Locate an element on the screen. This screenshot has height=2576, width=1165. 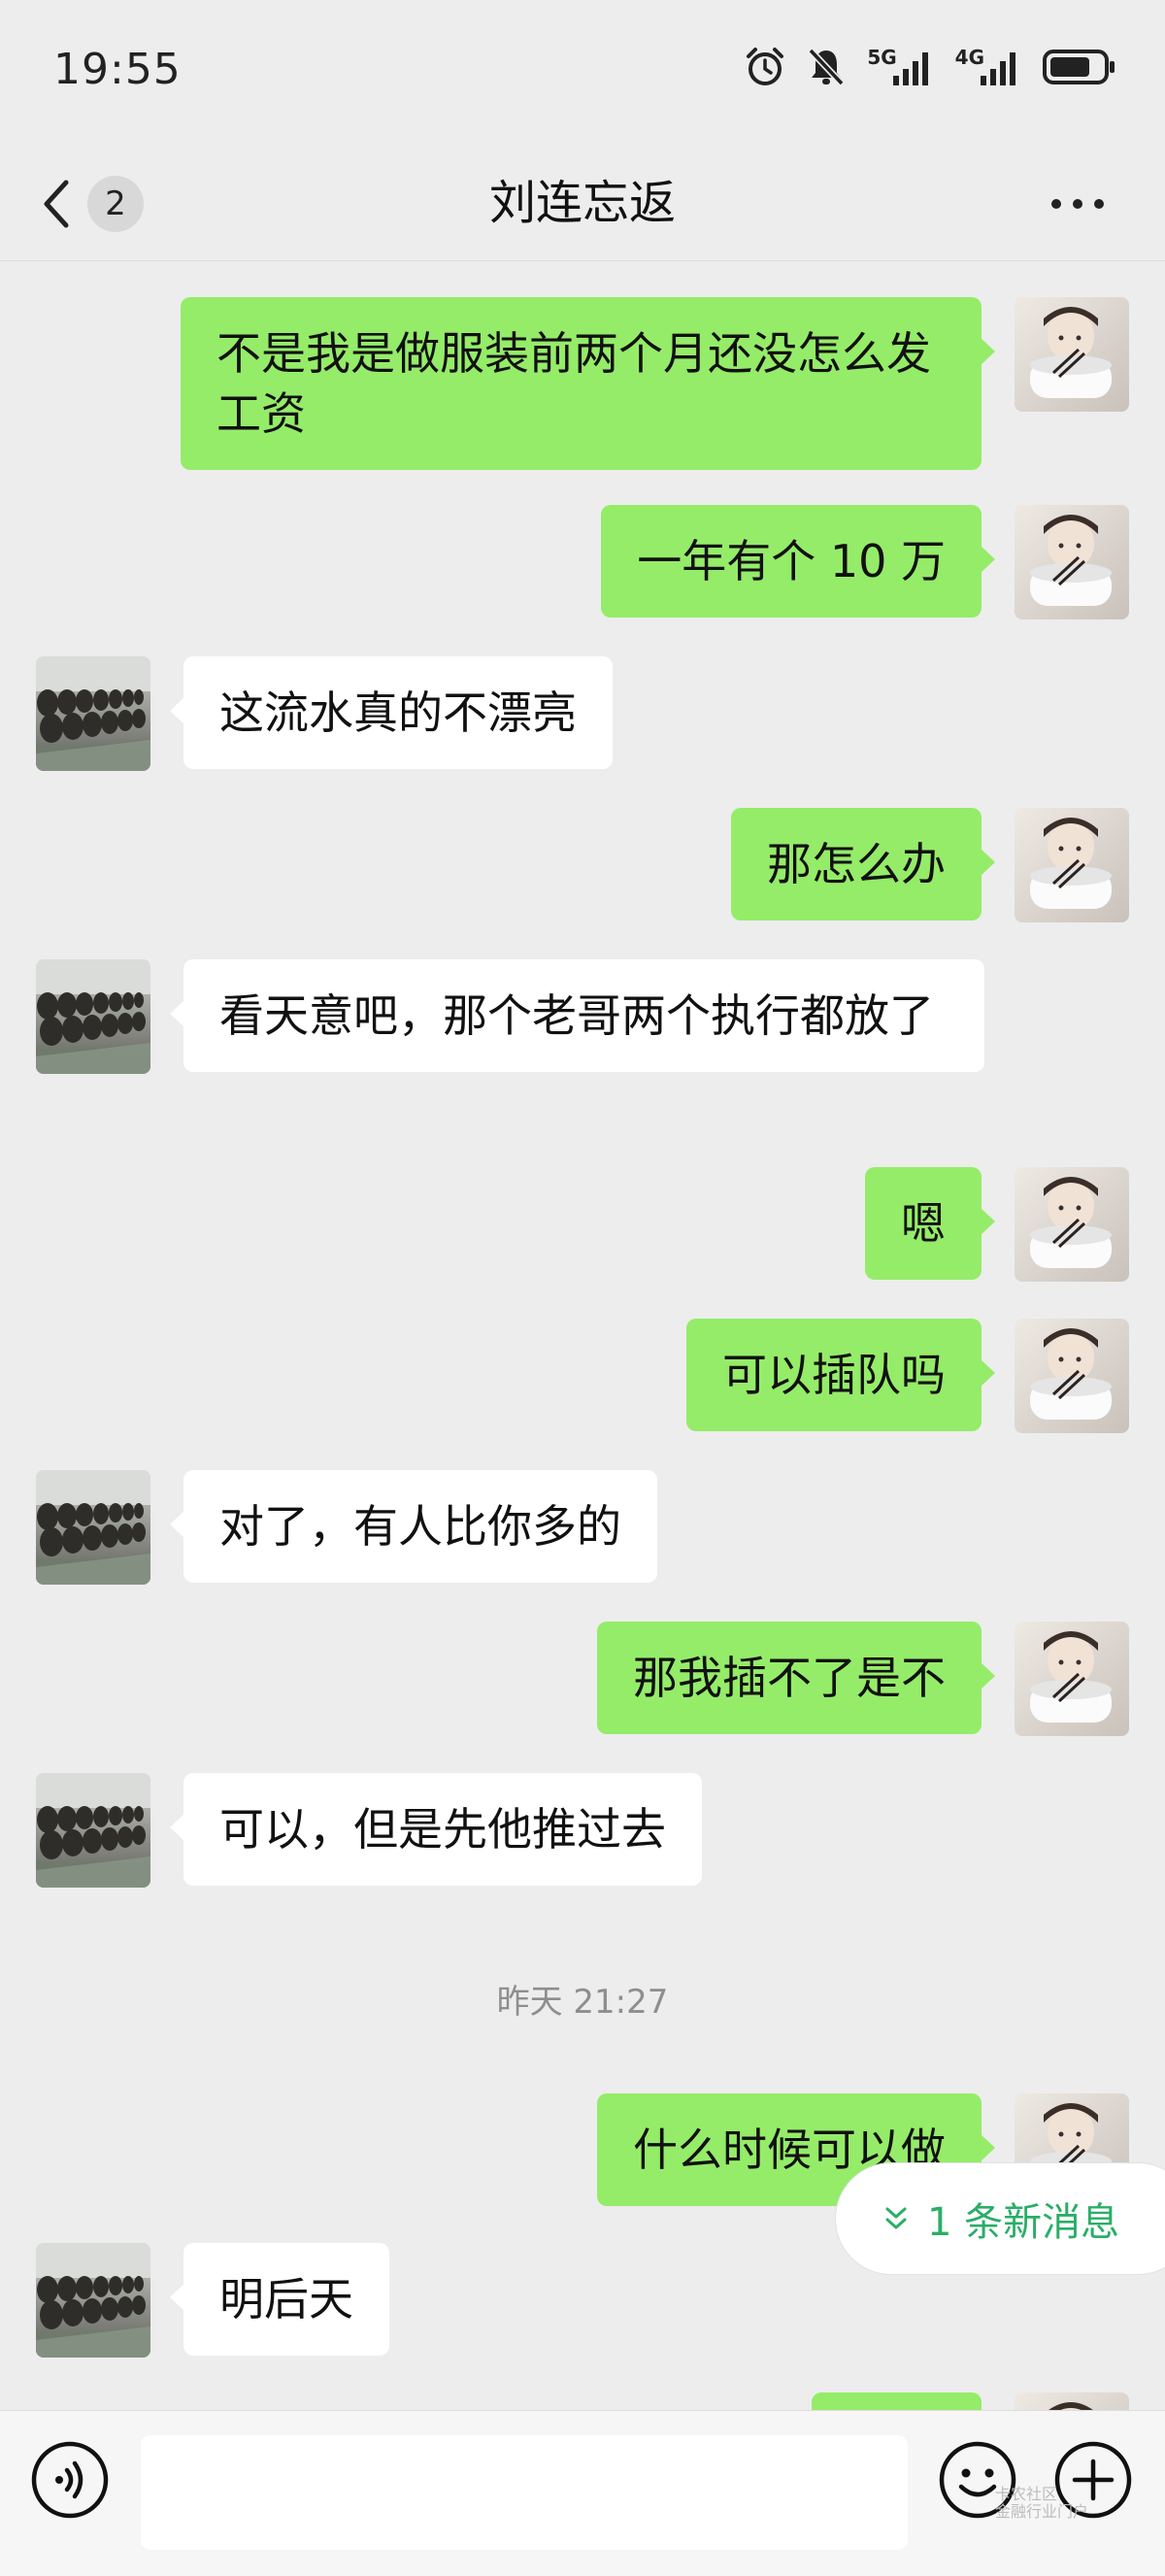
watermark: 卡农社区 金融行业门户 is located at coordinates (1041, 2504).